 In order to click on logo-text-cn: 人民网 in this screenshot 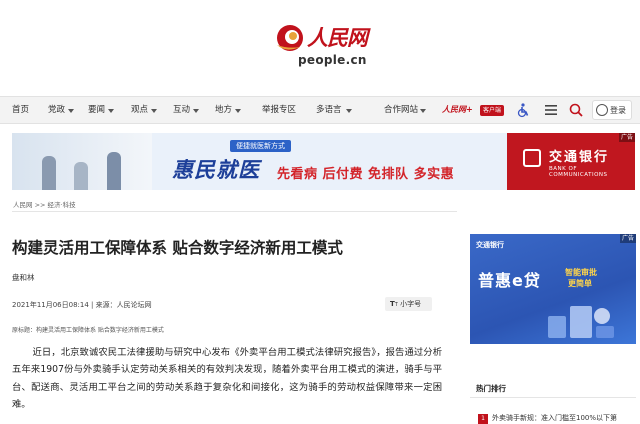, I will do `click(337, 37)`.